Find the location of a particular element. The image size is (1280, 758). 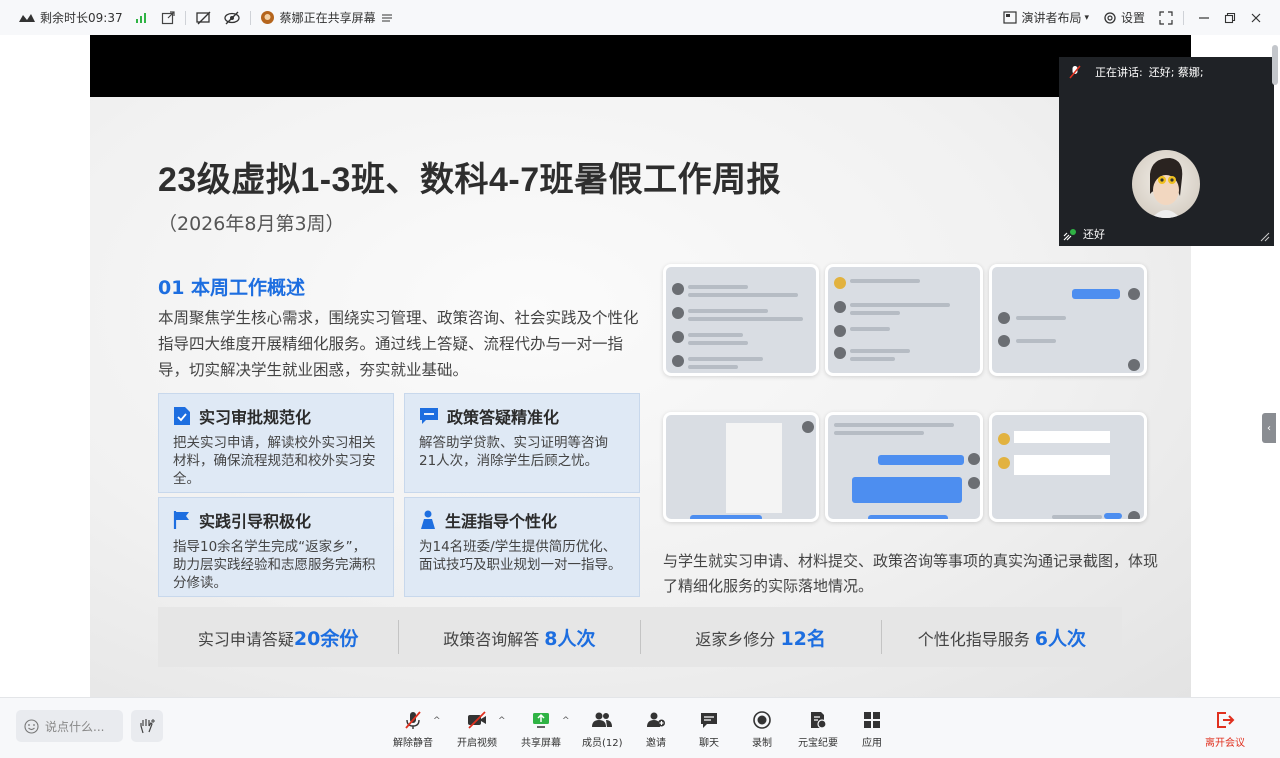

fullscreen-icon is located at coordinates (1166, 17).